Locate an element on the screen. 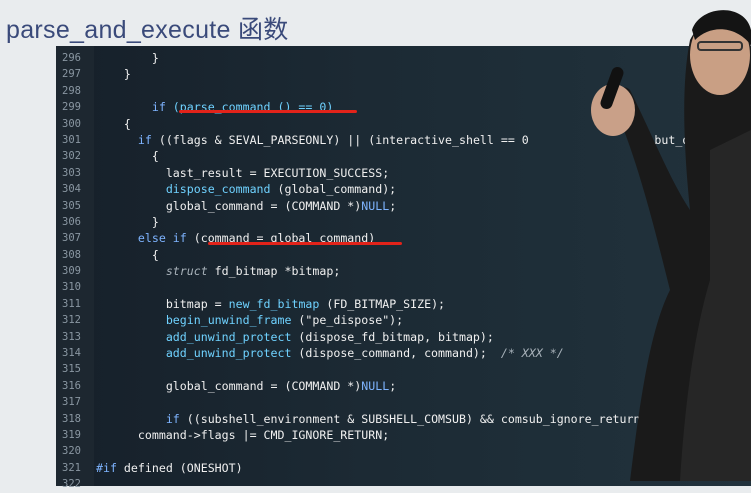 This screenshot has height=493, width=751. code-text: dispose_command (global_command); is located at coordinates (246, 189).